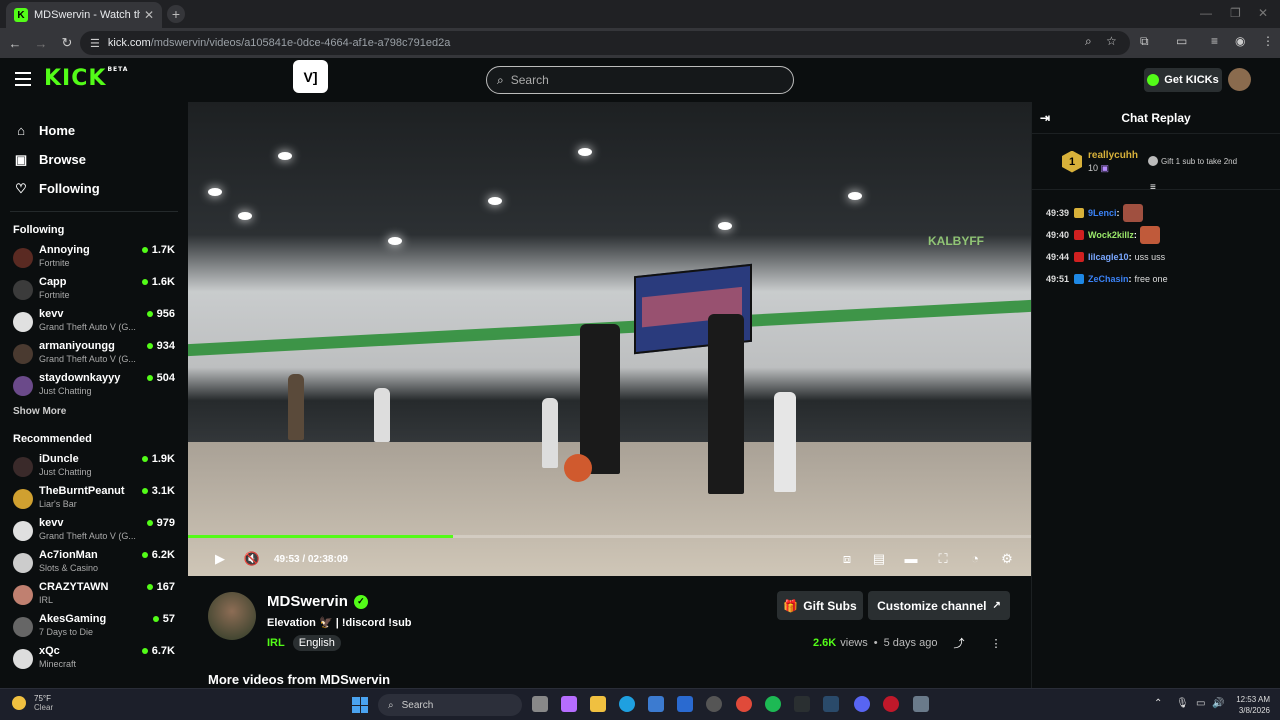 The image size is (1280, 720). What do you see at coordinates (656, 704) in the screenshot?
I see `store-icon` at bounding box center [656, 704].